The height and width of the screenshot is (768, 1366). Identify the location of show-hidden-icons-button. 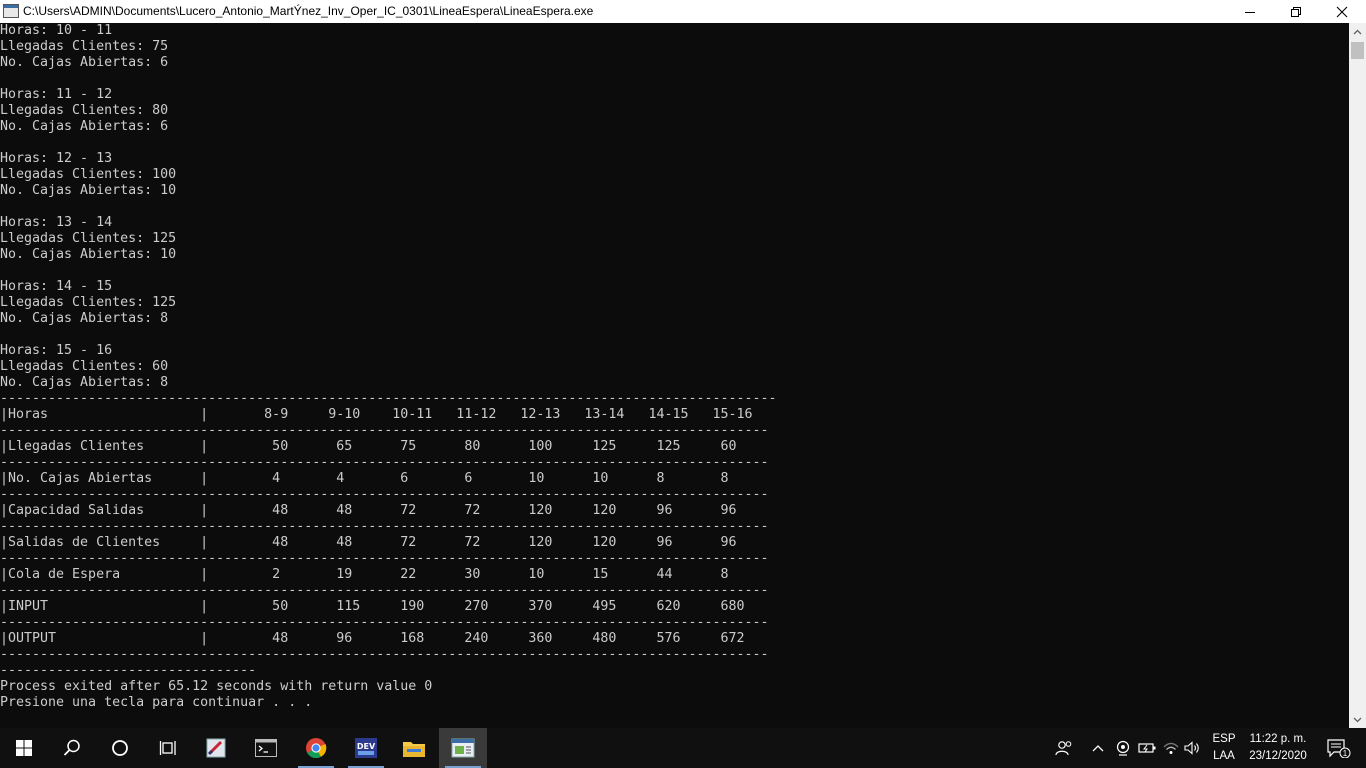
(1098, 748).